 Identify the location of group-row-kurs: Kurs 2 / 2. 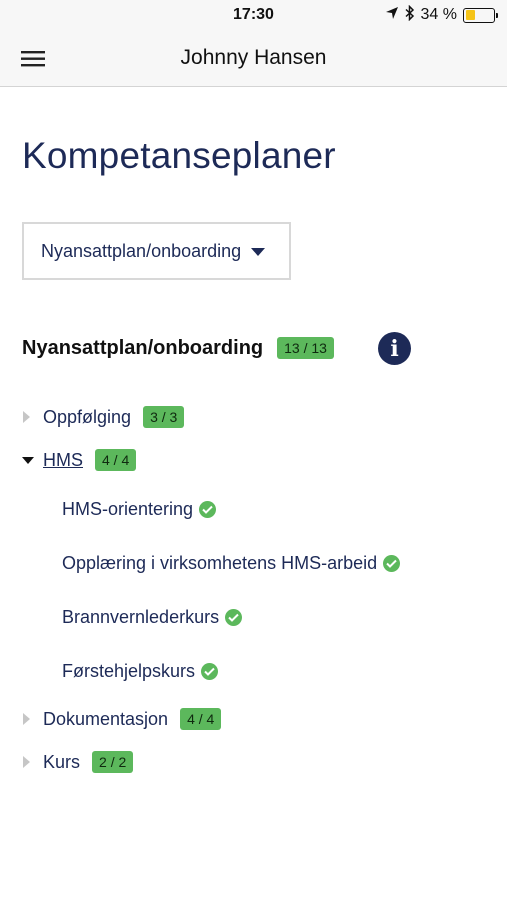
(78, 762).